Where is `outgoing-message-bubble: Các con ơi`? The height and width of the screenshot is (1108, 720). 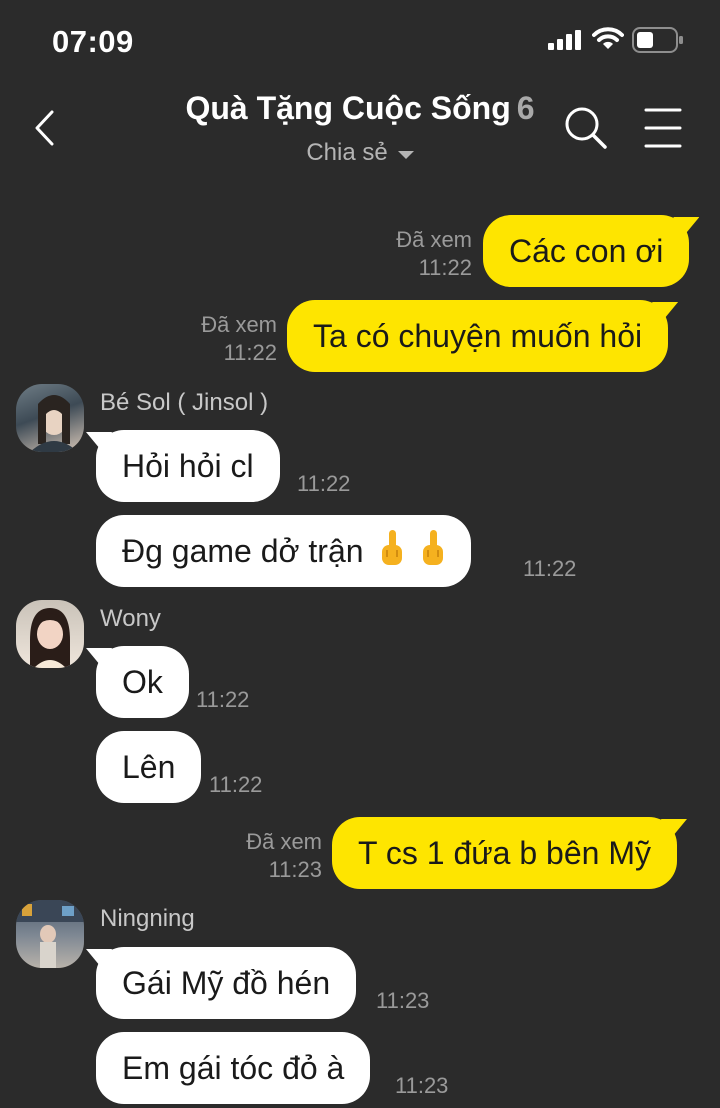
outgoing-message-bubble: Các con ơi is located at coordinates (586, 251).